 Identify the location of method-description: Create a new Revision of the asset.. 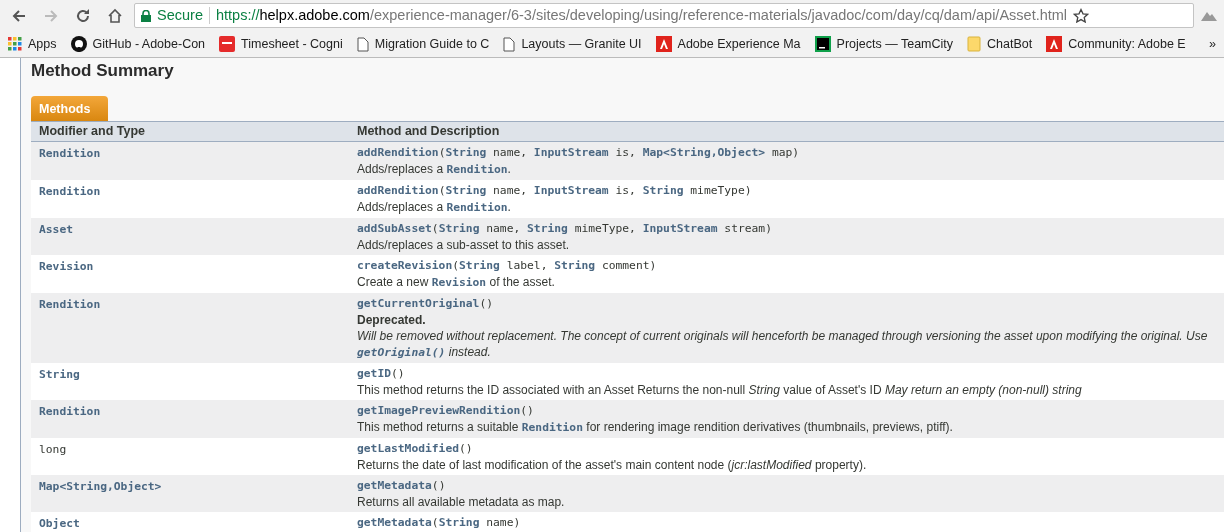
(456, 282).